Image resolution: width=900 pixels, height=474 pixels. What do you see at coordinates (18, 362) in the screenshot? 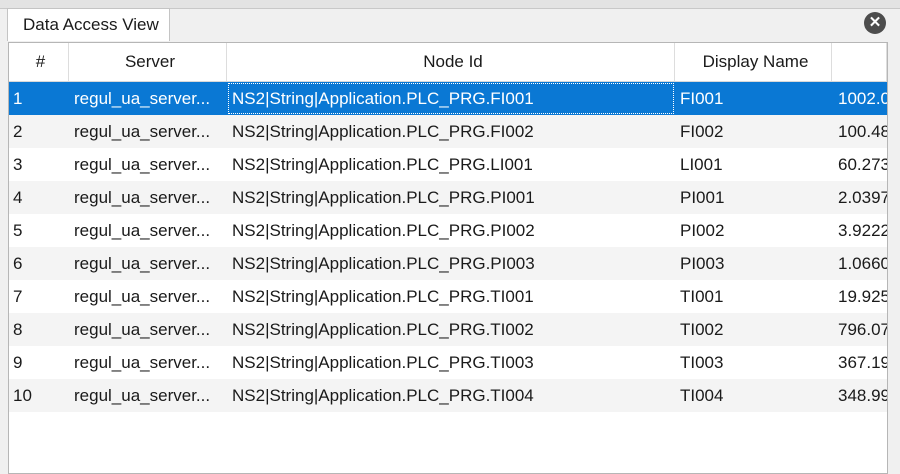
I see `row-number-cell: 9` at bounding box center [18, 362].